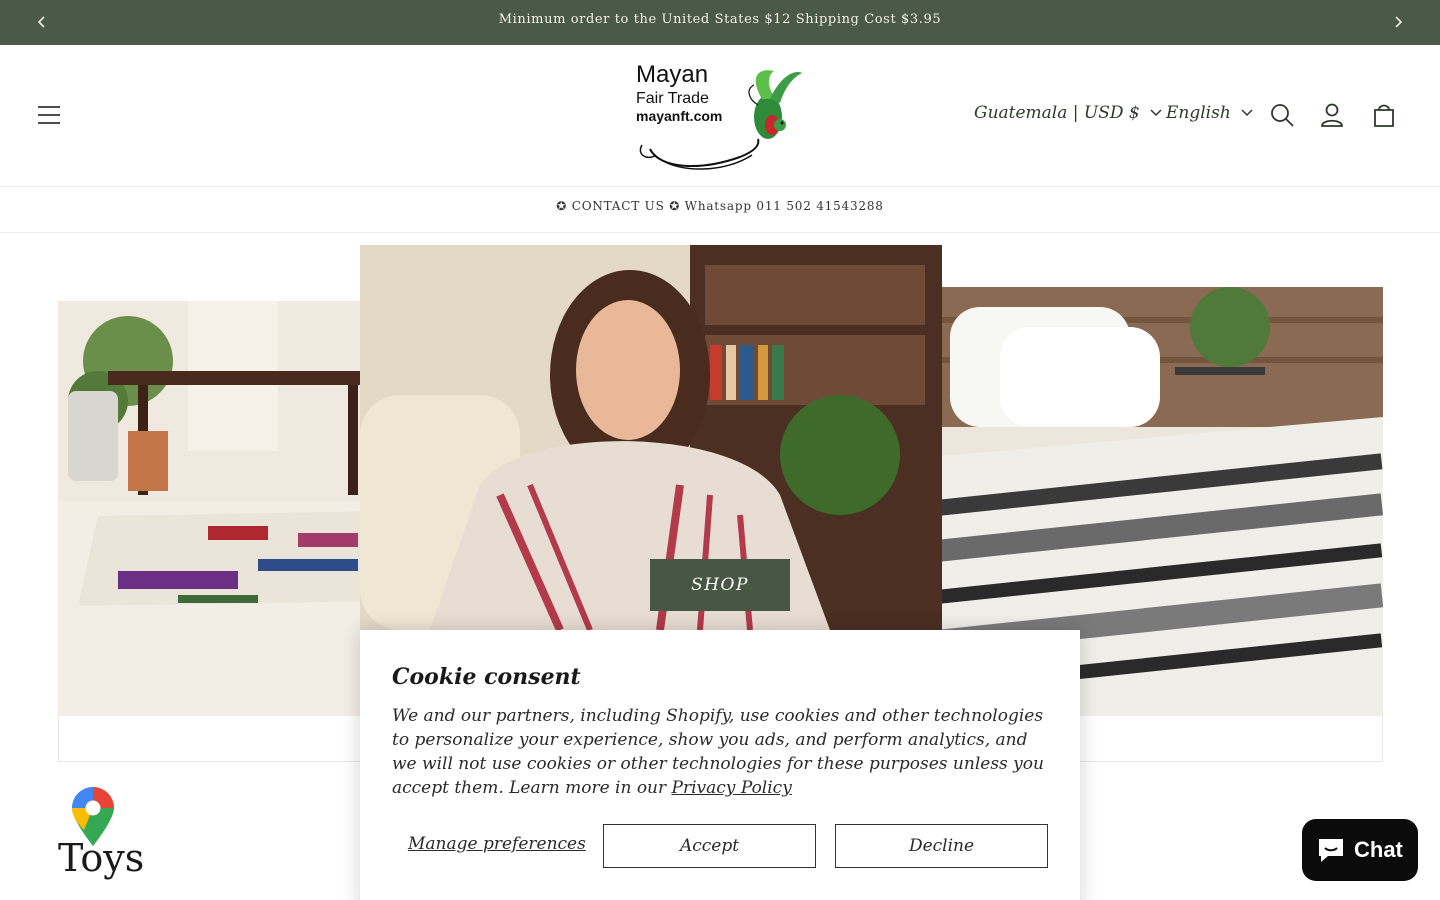 Image resolution: width=1440 pixels, height=900 pixels. I want to click on cookie-title: Cookie consent, so click(486, 677).